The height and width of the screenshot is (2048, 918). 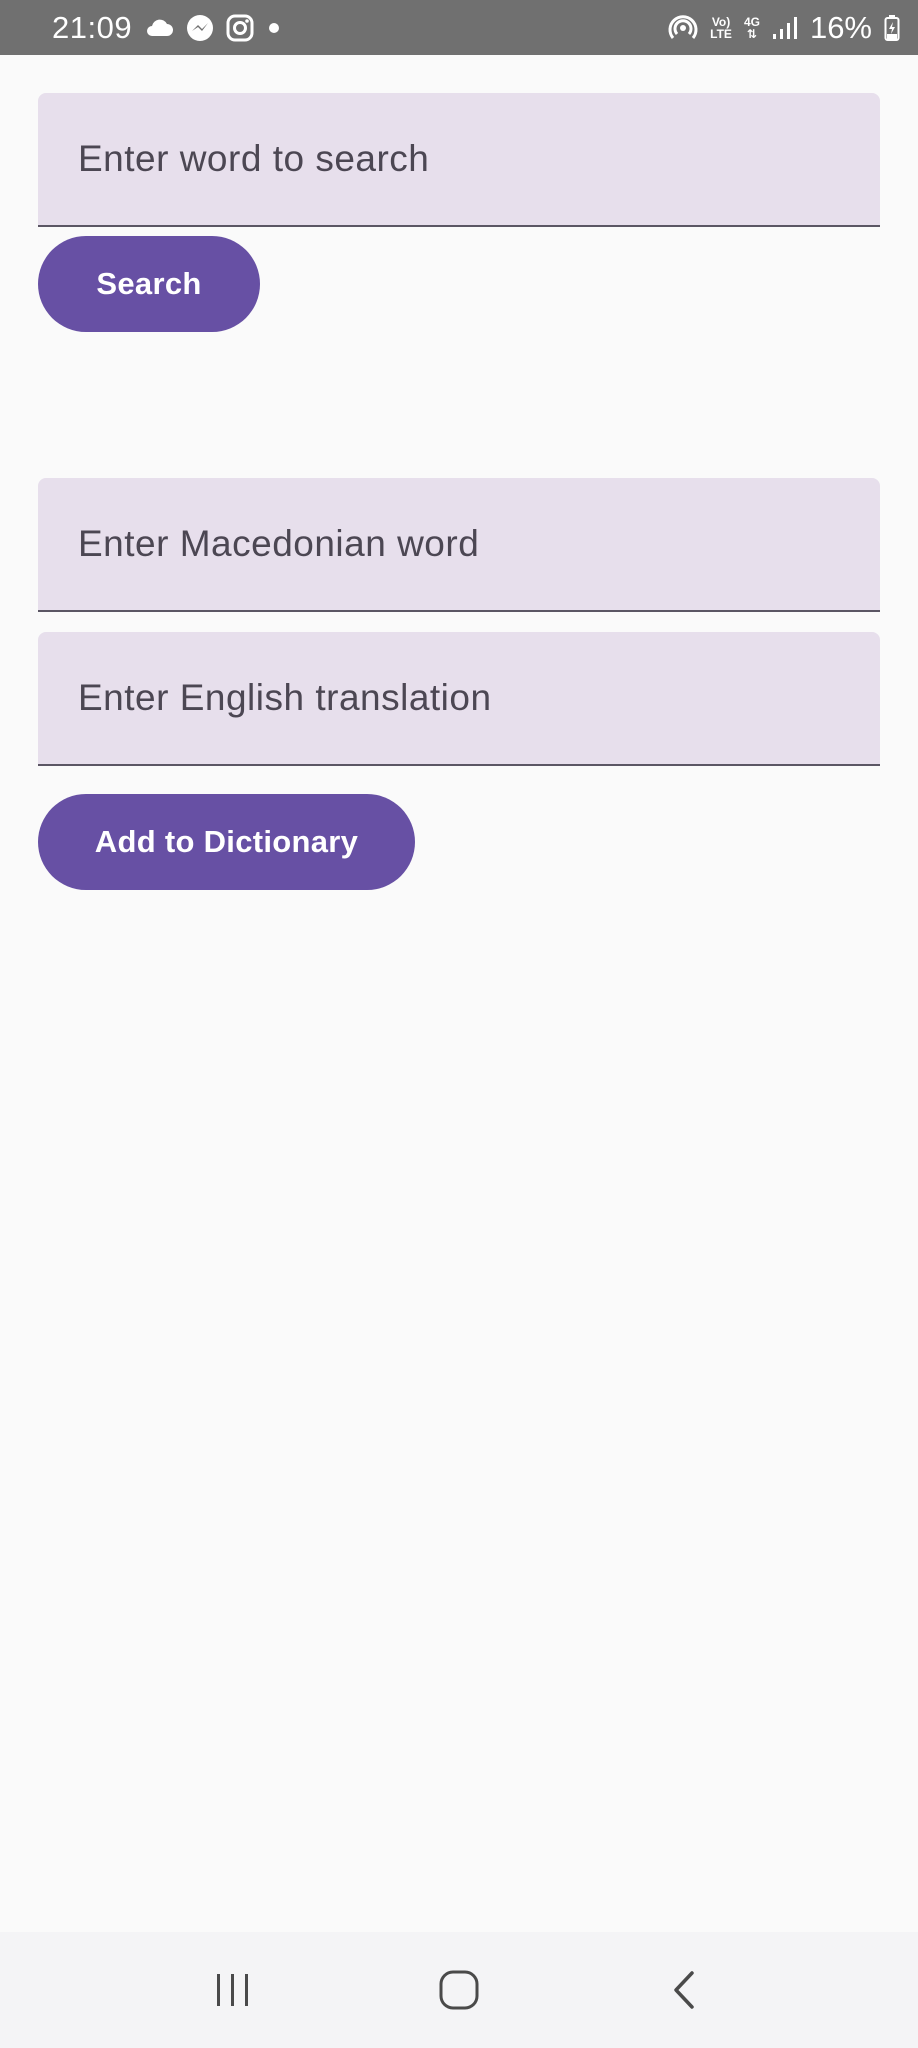 I want to click on status-left: 21:09, so click(x=167, y=28).